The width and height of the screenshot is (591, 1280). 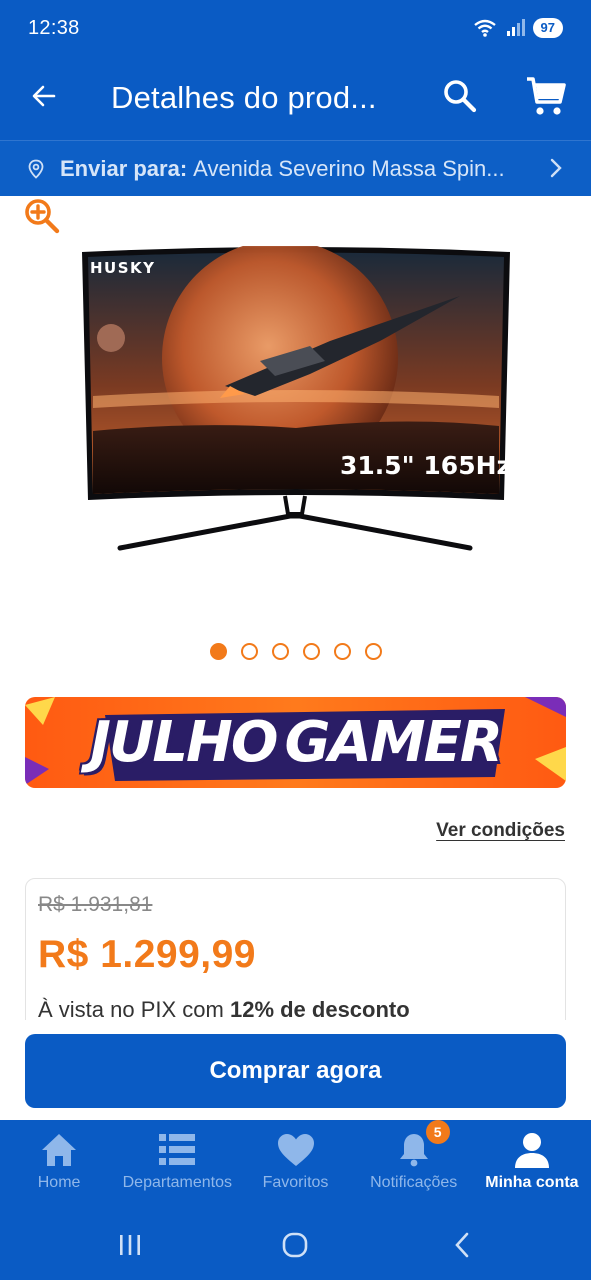 I want to click on nav-favorites: Favoritos, so click(x=295, y=1164).